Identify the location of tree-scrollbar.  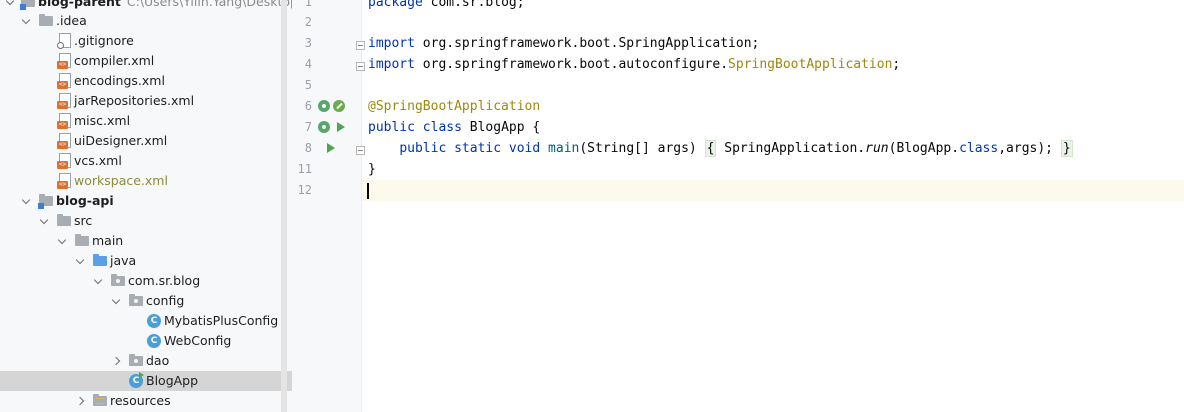
(284, 206).